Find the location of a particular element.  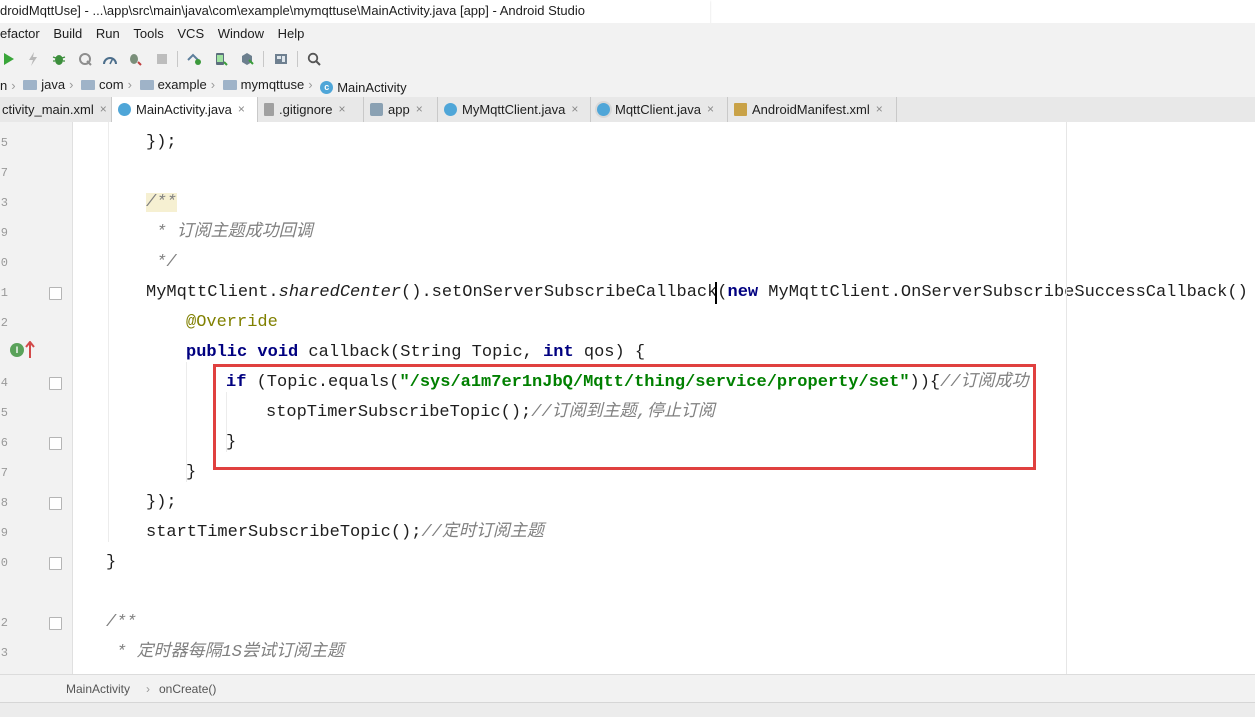

attach-debugger-icon is located at coordinates (135, 59).